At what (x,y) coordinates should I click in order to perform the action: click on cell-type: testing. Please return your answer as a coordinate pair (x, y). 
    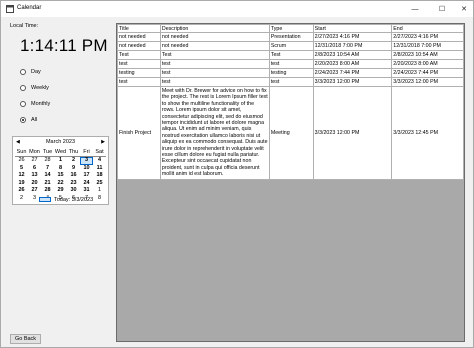
    Looking at the image, I should click on (291, 73).